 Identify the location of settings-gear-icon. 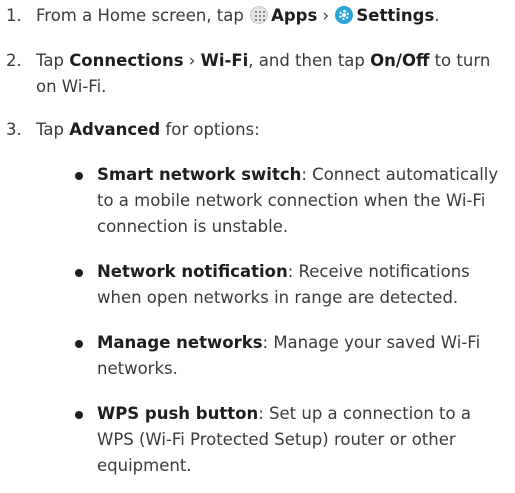
(344, 15).